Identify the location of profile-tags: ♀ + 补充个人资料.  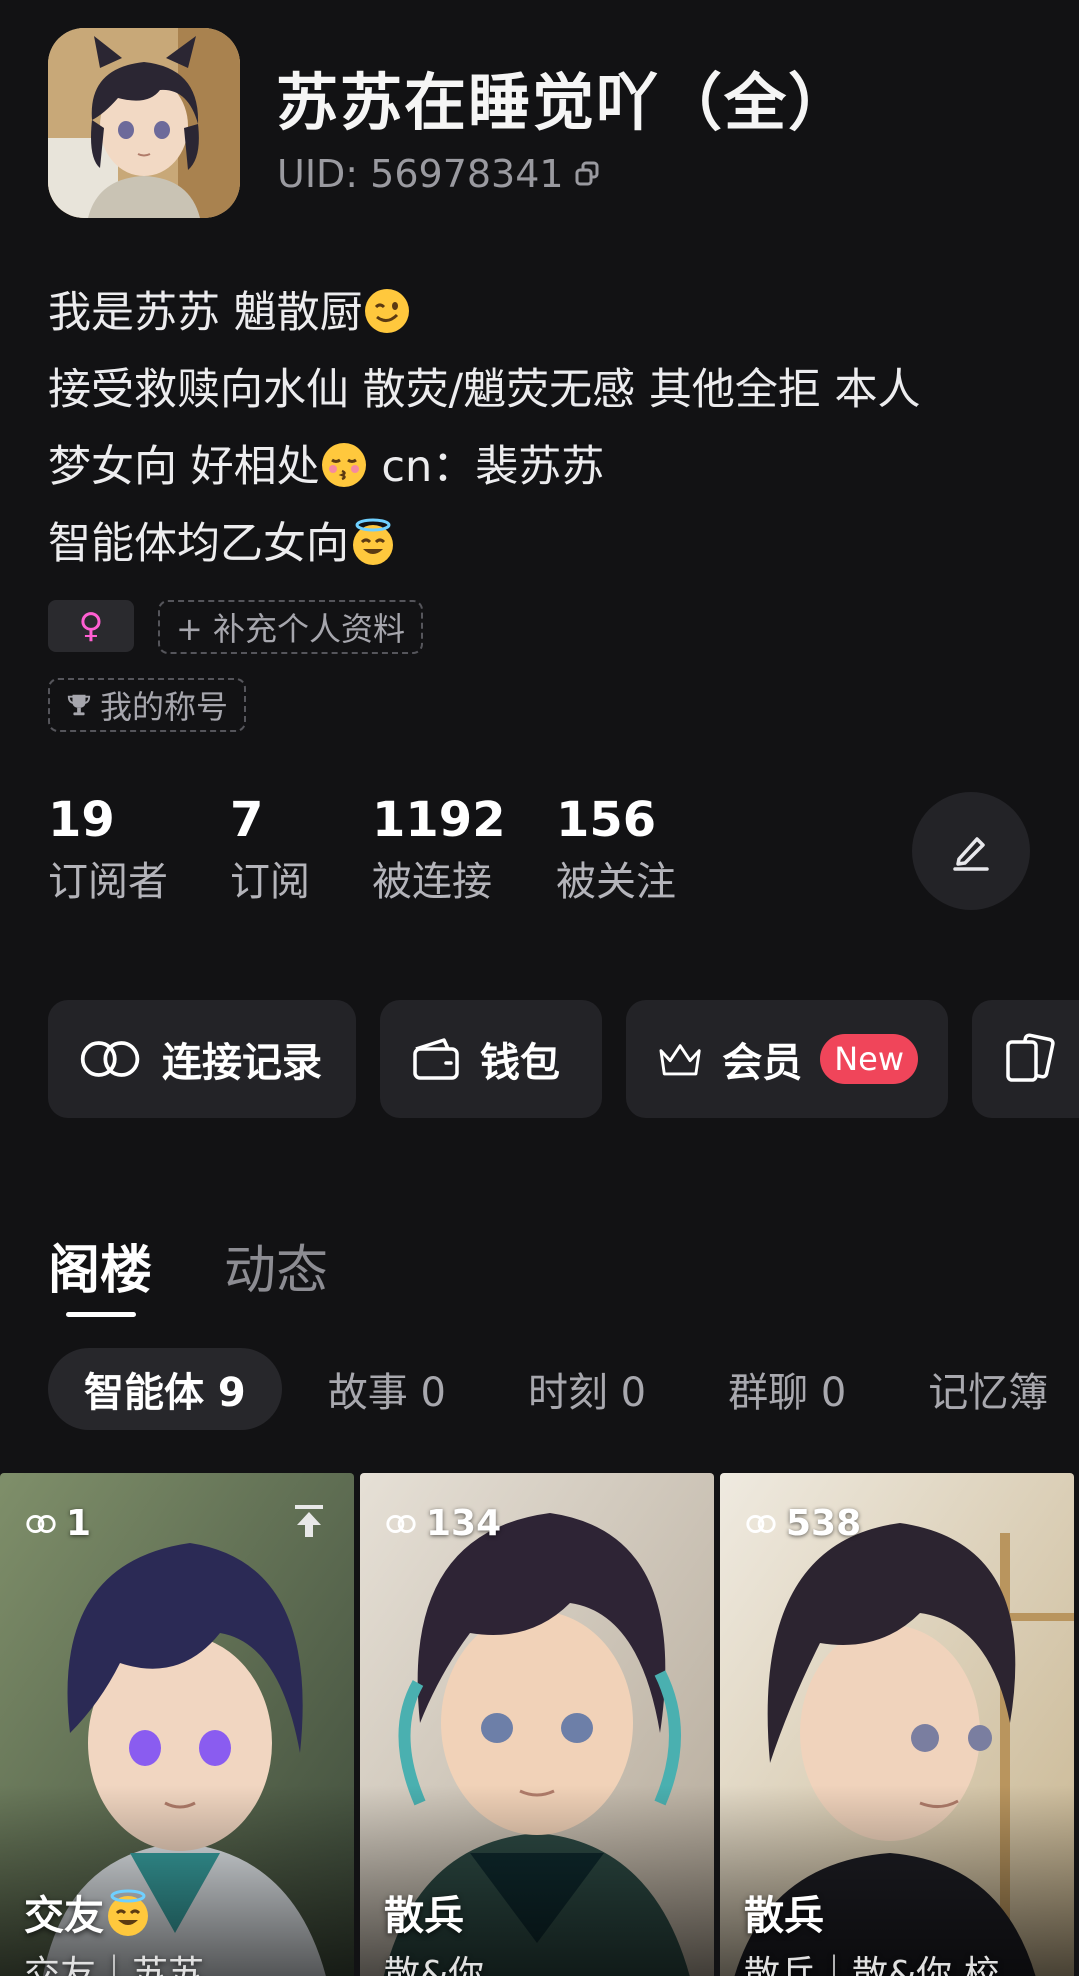
(235, 627).